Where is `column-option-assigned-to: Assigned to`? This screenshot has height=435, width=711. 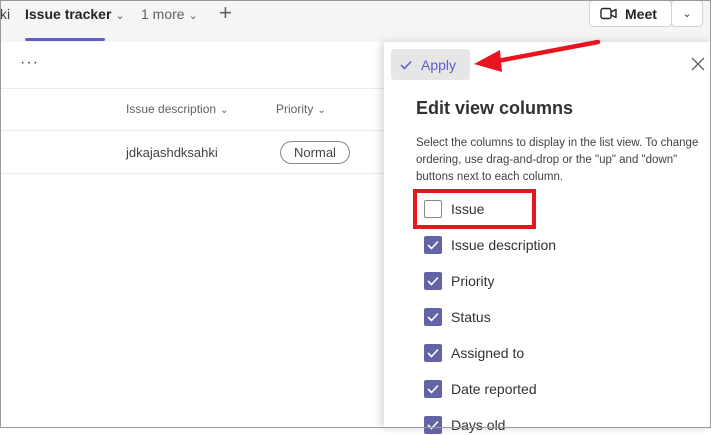
column-option-assigned-to: Assigned to is located at coordinates (474, 353).